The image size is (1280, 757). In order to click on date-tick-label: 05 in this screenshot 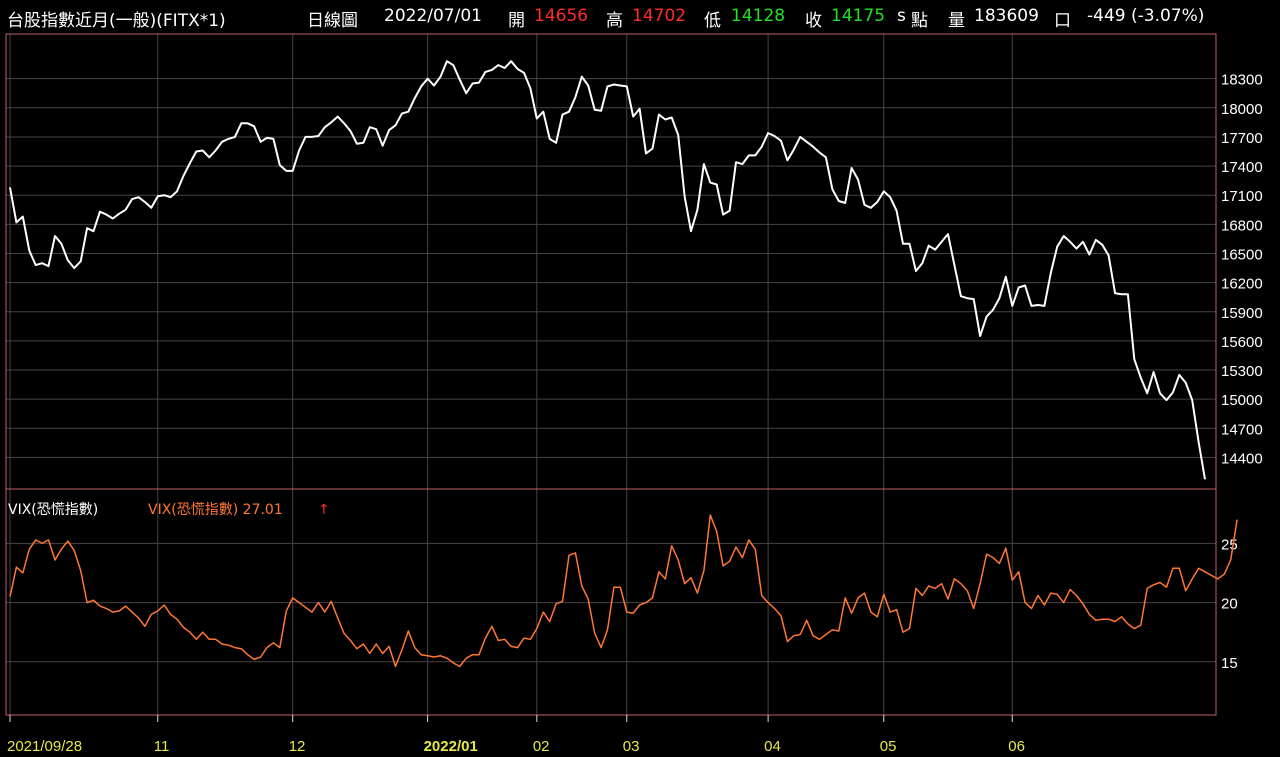, I will do `click(888, 746)`.